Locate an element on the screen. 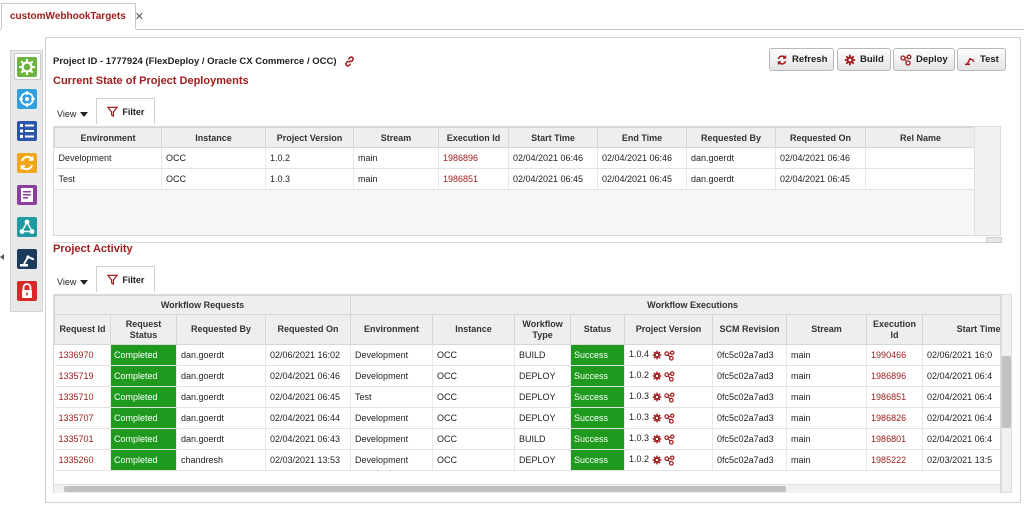  request-id-link: 1335719 is located at coordinates (82, 376).